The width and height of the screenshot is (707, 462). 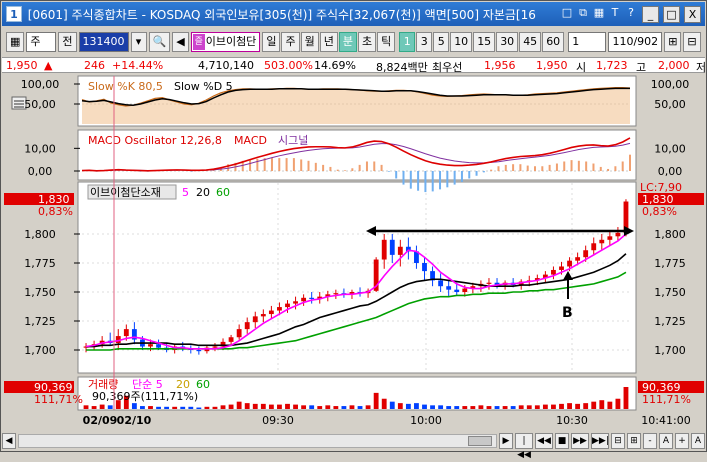 What do you see at coordinates (15, 42) in the screenshot?
I see `list-icon: ▦` at bounding box center [15, 42].